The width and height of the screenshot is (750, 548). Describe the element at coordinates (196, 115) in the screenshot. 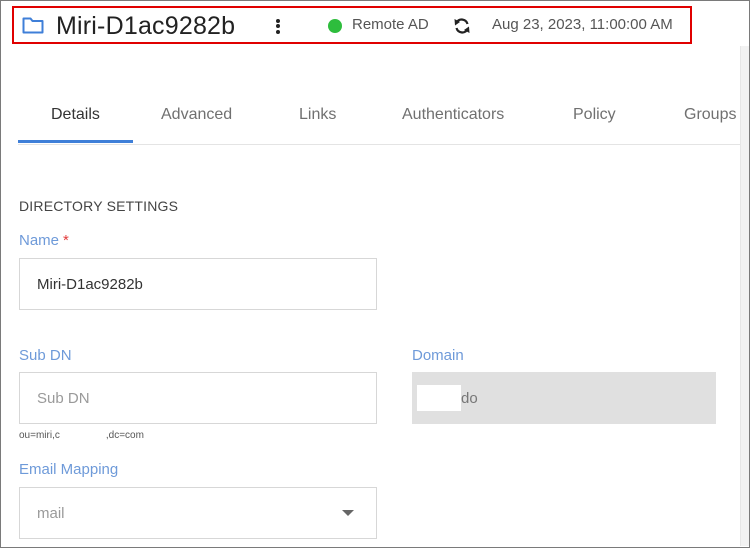

I see `tab-advanced: Advanced` at that location.